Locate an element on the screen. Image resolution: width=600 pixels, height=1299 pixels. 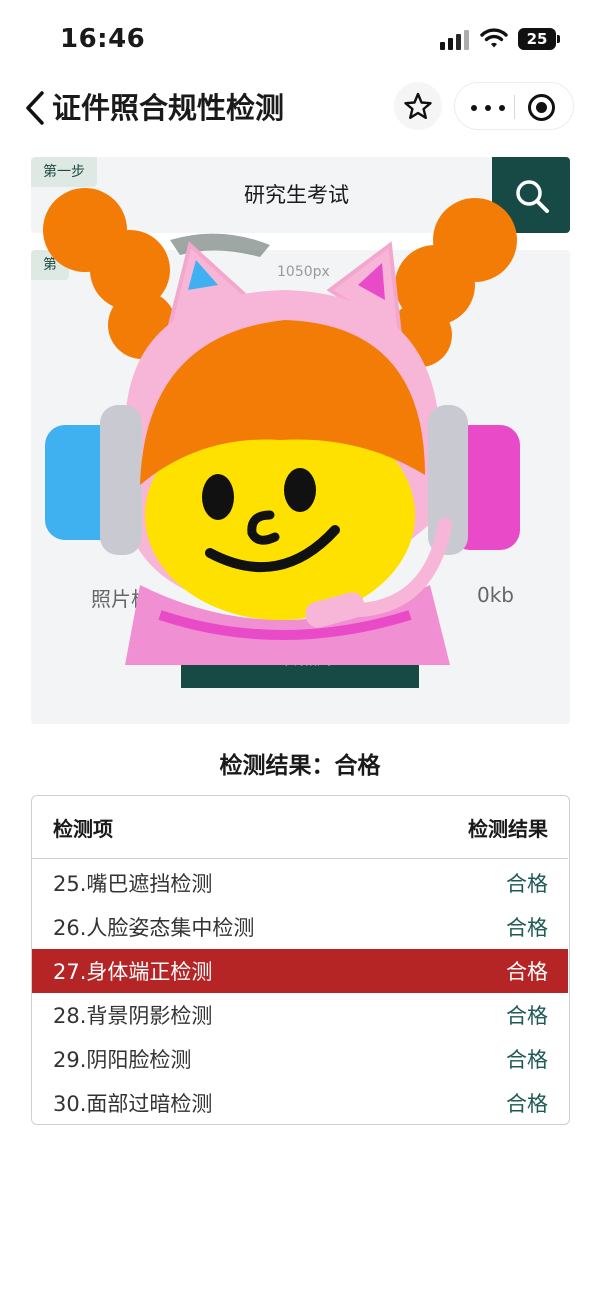
row-item-name: 27.身体端正检测 is located at coordinates (133, 972).